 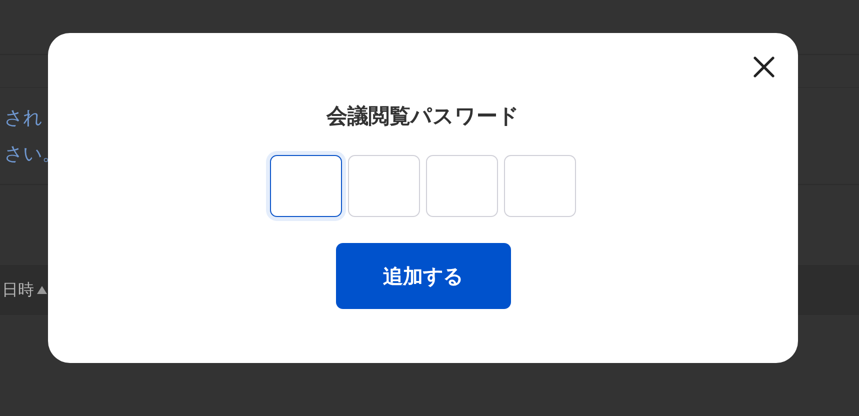 What do you see at coordinates (764, 67) in the screenshot?
I see `close-button` at bounding box center [764, 67].